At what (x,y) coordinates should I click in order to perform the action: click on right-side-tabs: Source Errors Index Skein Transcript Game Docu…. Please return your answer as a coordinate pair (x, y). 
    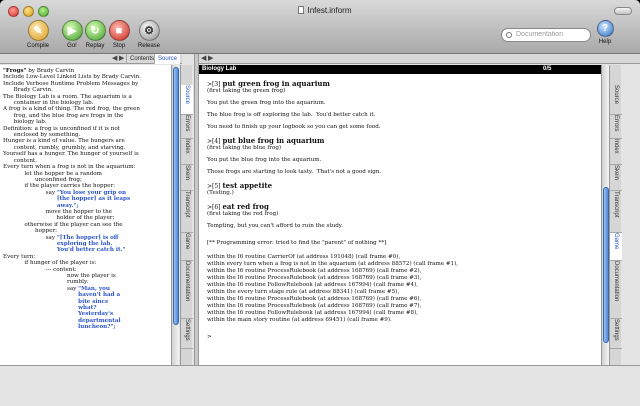
    Looking at the image, I should click on (615, 215).